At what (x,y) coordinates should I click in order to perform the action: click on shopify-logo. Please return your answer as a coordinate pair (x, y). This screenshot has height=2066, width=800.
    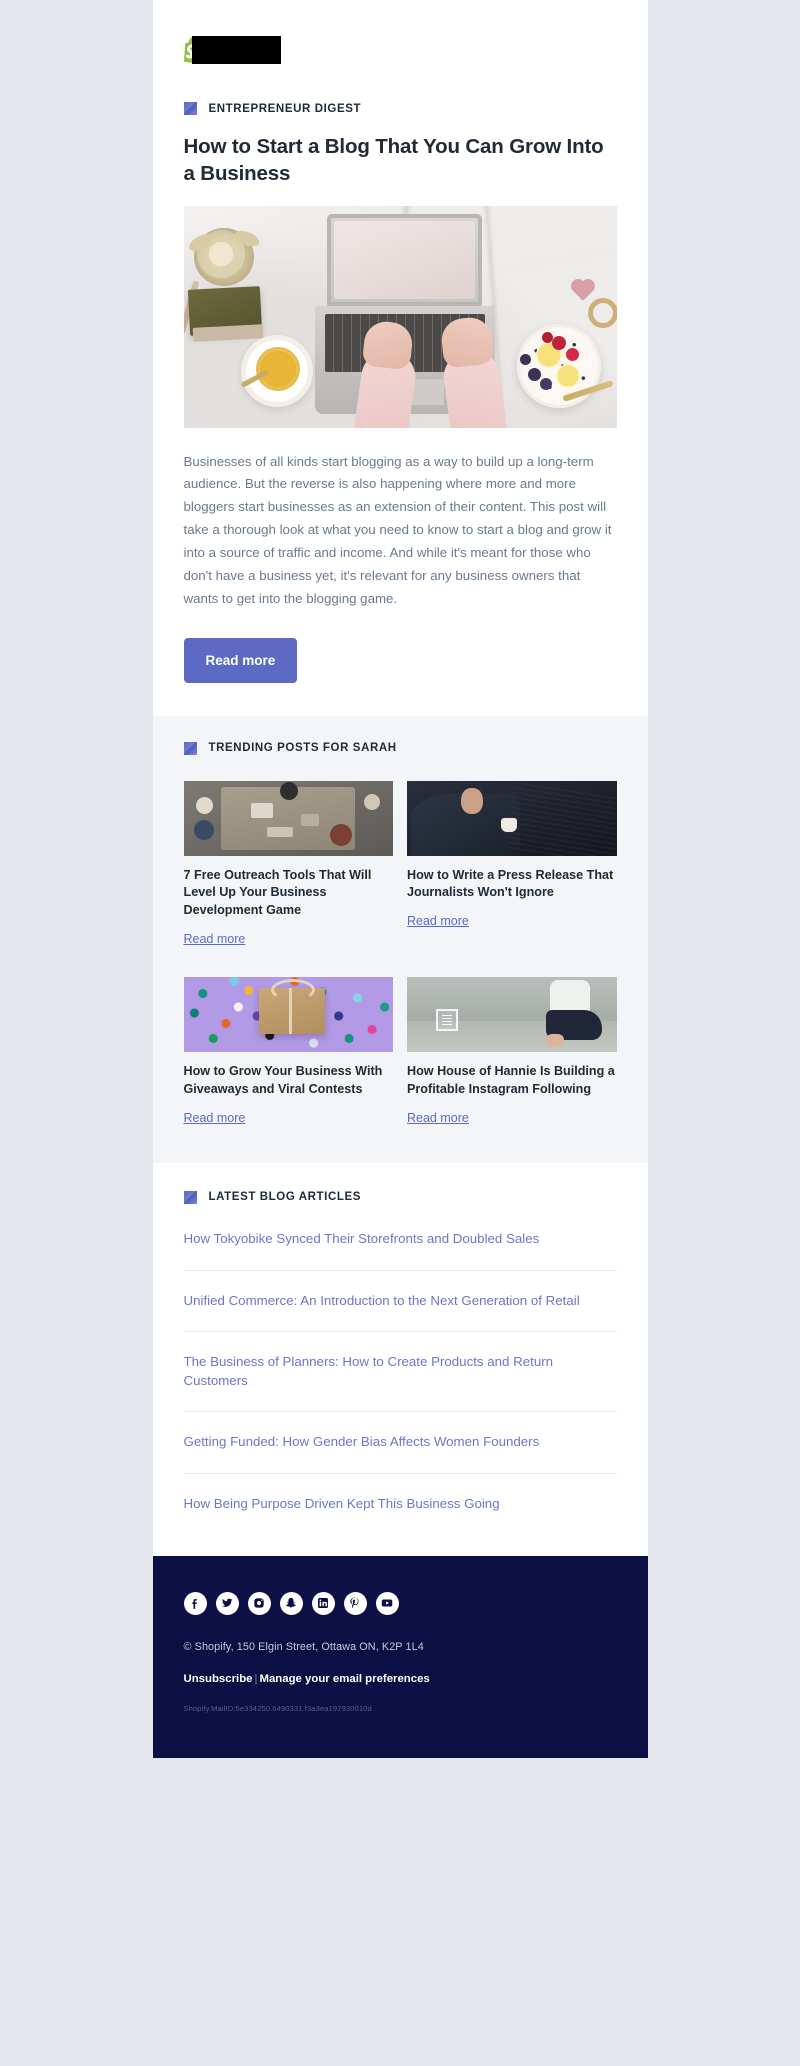
    Looking at the image, I should click on (232, 50).